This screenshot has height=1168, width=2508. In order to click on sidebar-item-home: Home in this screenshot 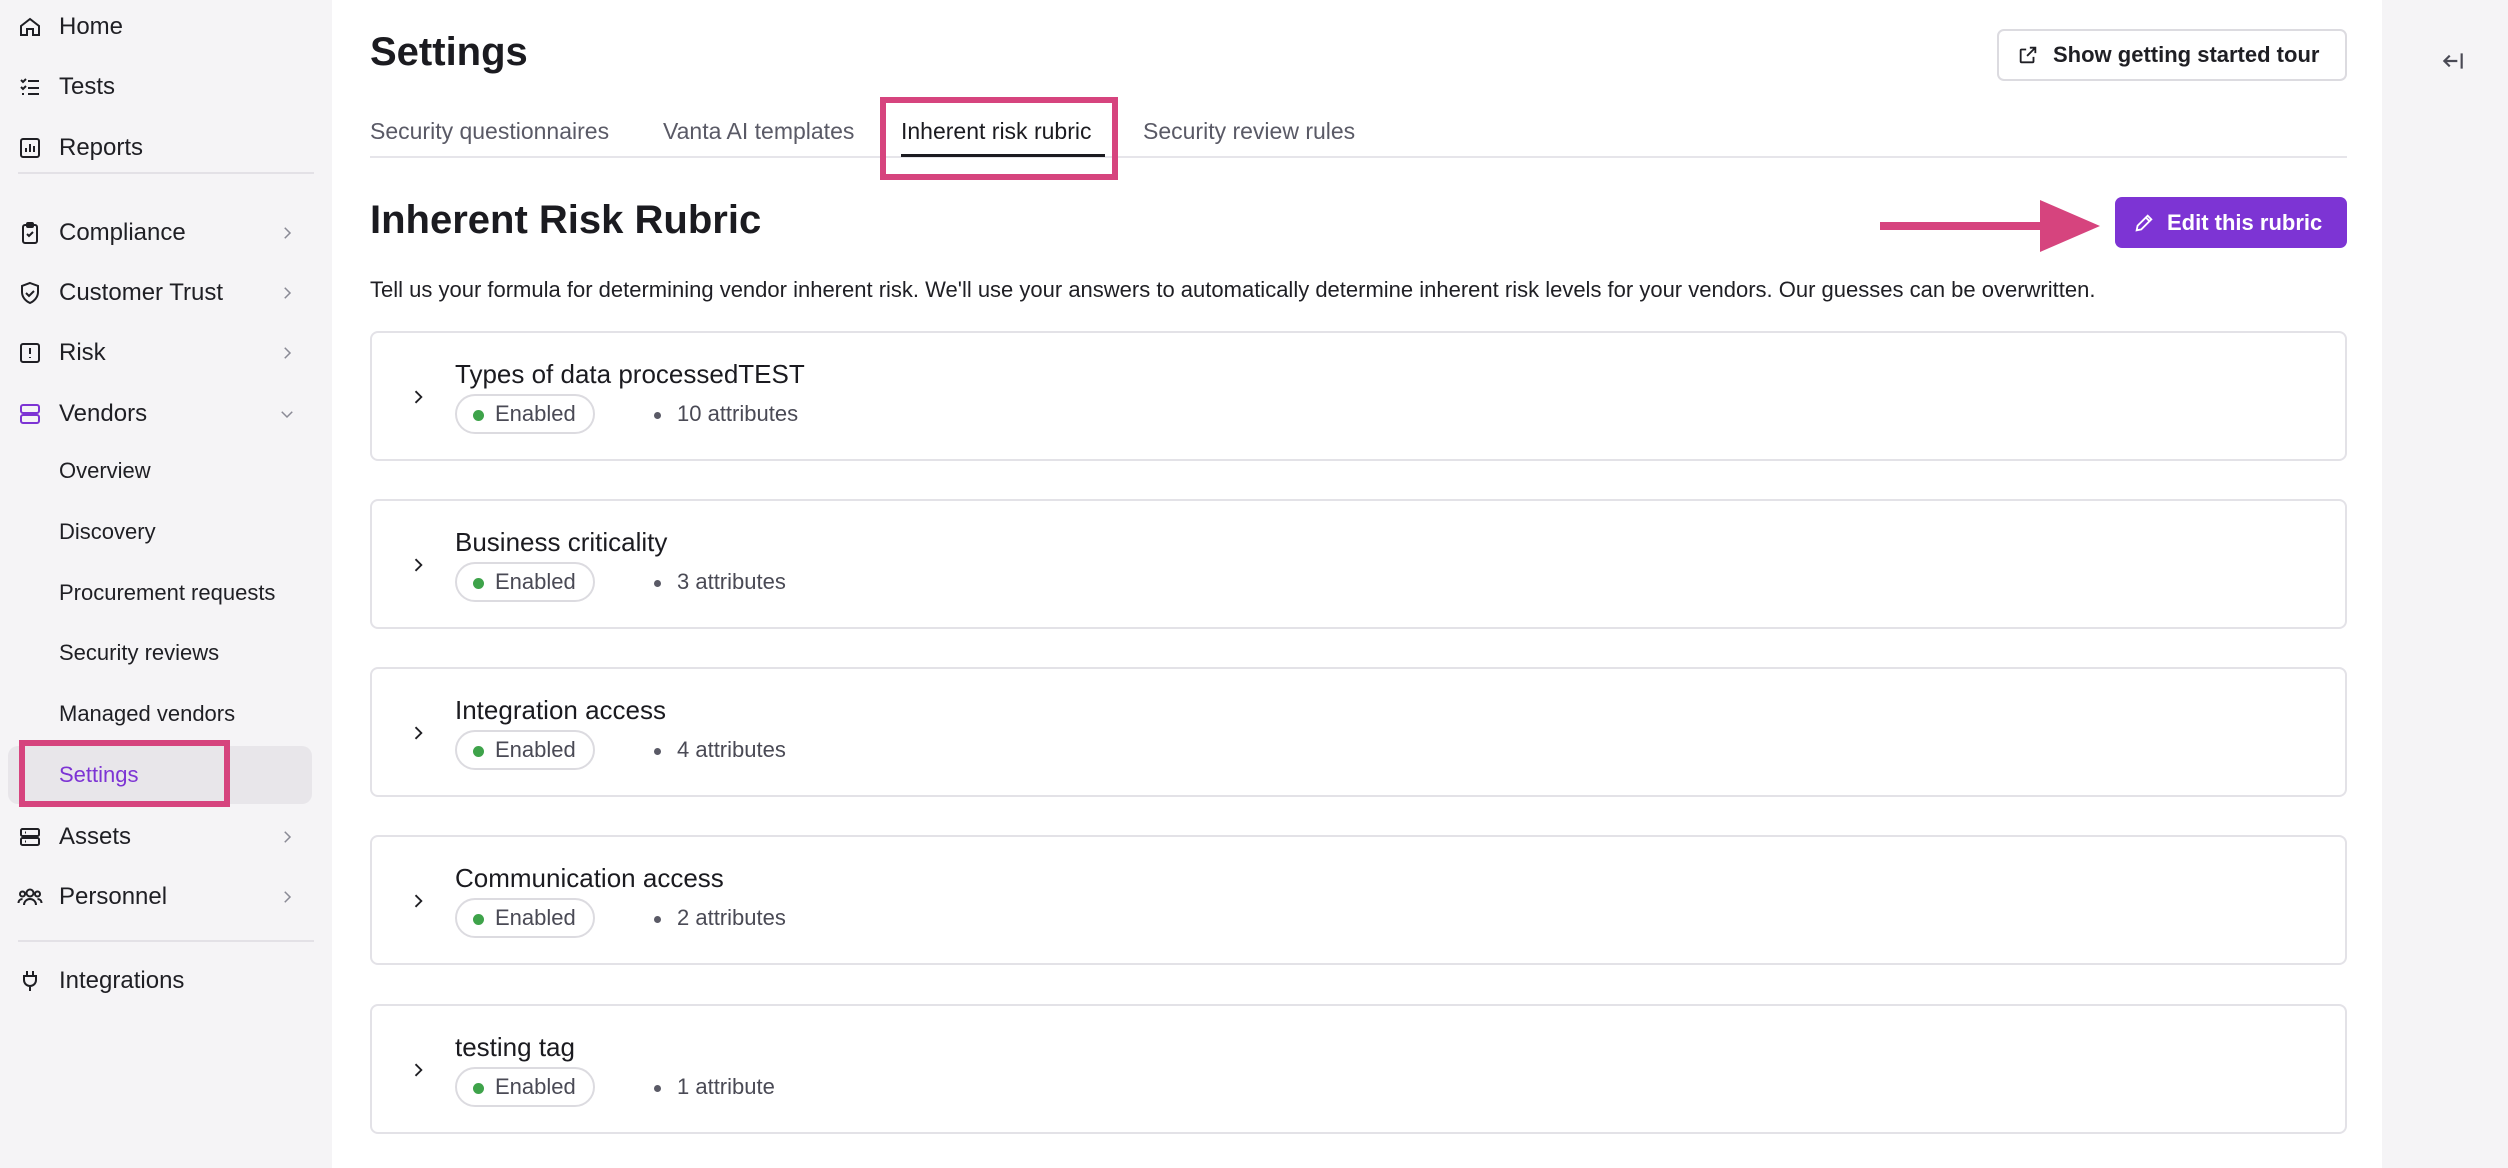, I will do `click(166, 27)`.